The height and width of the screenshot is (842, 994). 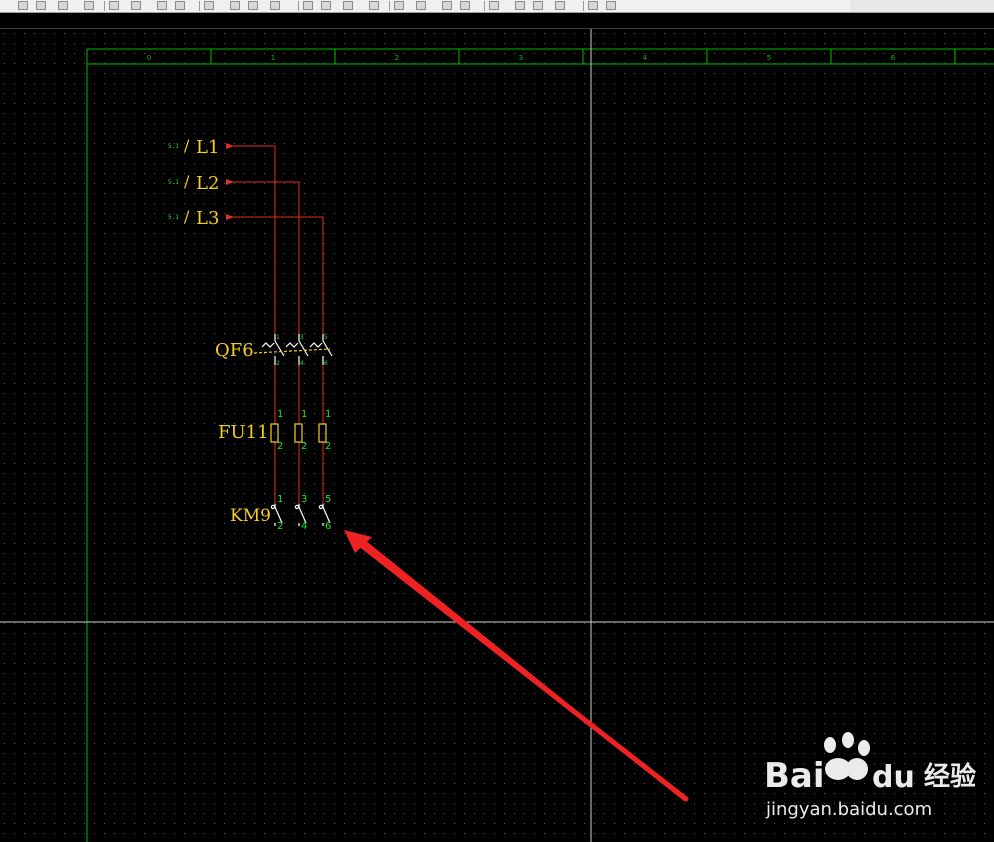 What do you see at coordinates (848, 809) in the screenshot?
I see `watermark-url: jingyan.baidu.com` at bounding box center [848, 809].